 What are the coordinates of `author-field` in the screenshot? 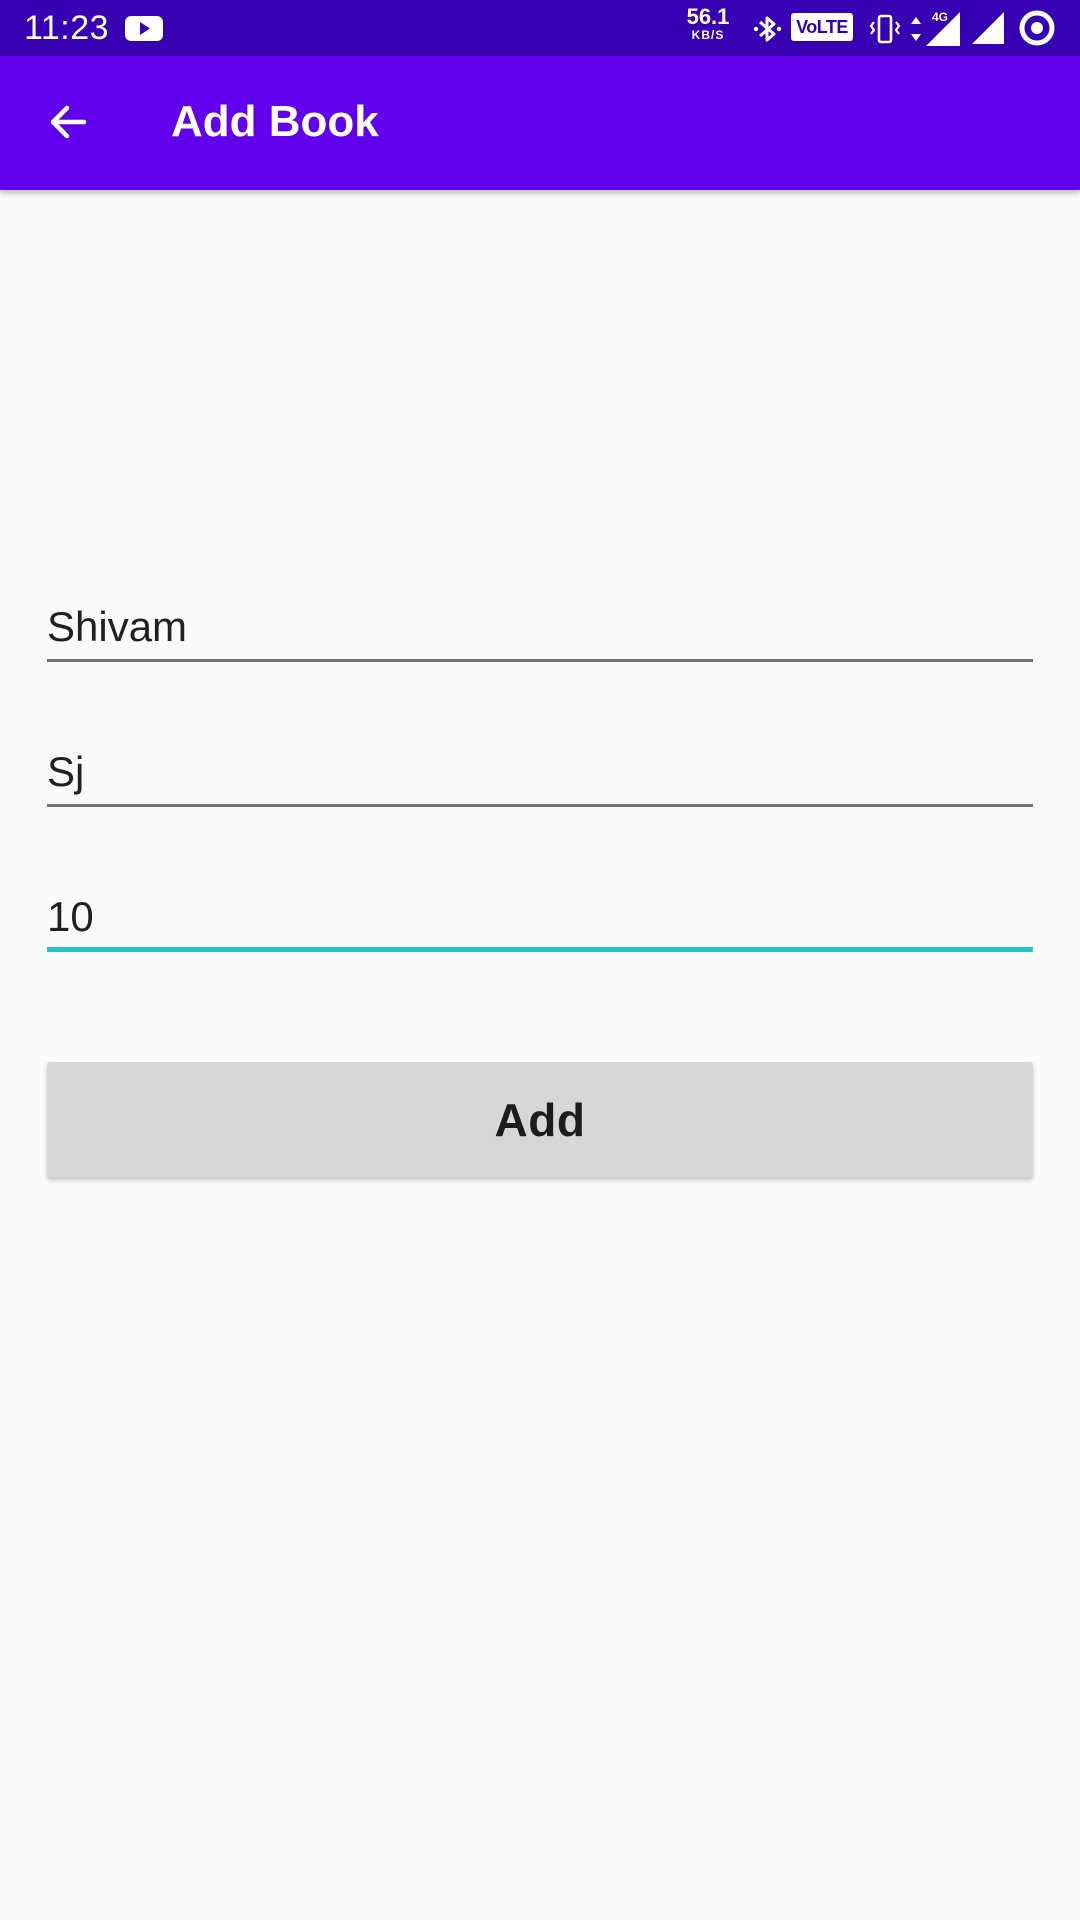 It's located at (540, 772).